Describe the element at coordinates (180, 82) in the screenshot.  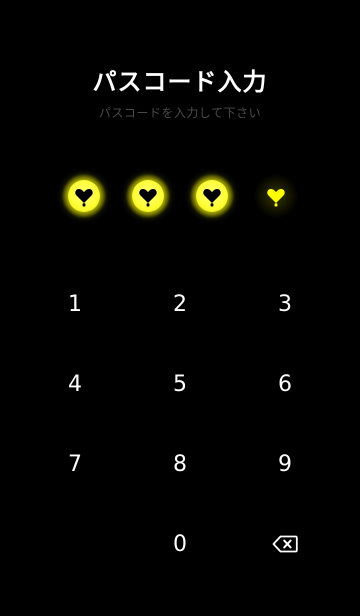
I see `page-title: パスコード入力` at that location.